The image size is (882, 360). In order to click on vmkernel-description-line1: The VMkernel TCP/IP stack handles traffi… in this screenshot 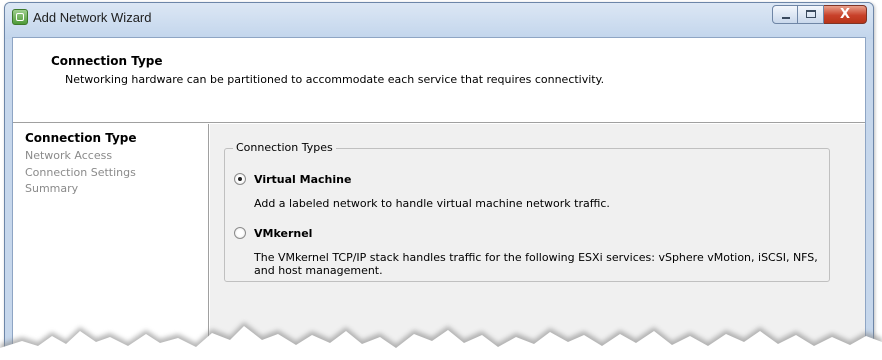, I will do `click(536, 257)`.